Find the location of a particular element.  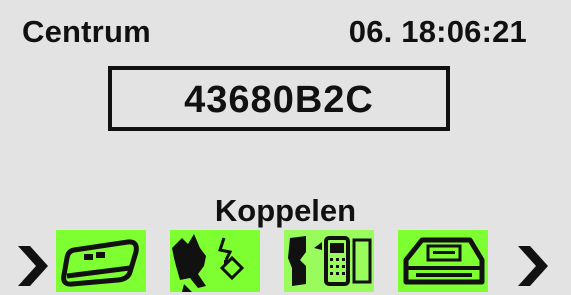

hub-device-graphic is located at coordinates (100, 263).